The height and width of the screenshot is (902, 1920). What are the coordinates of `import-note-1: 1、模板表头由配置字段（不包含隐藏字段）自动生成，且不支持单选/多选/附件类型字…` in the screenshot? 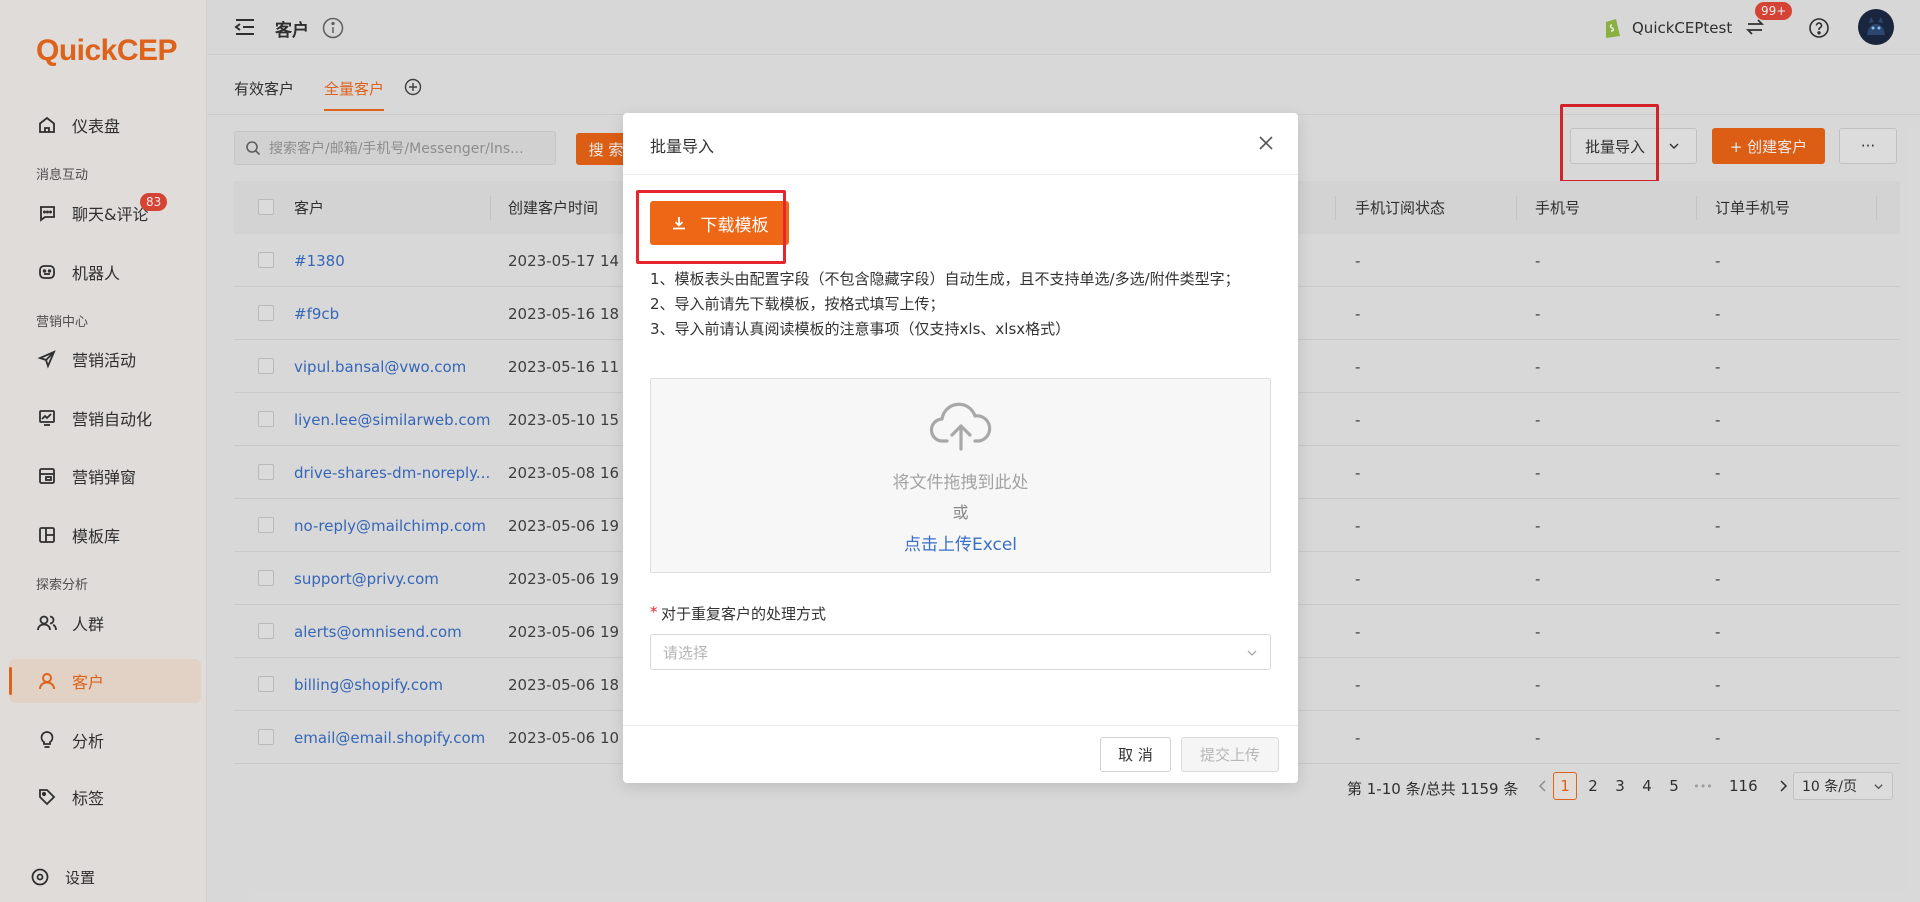 It's located at (945, 279).